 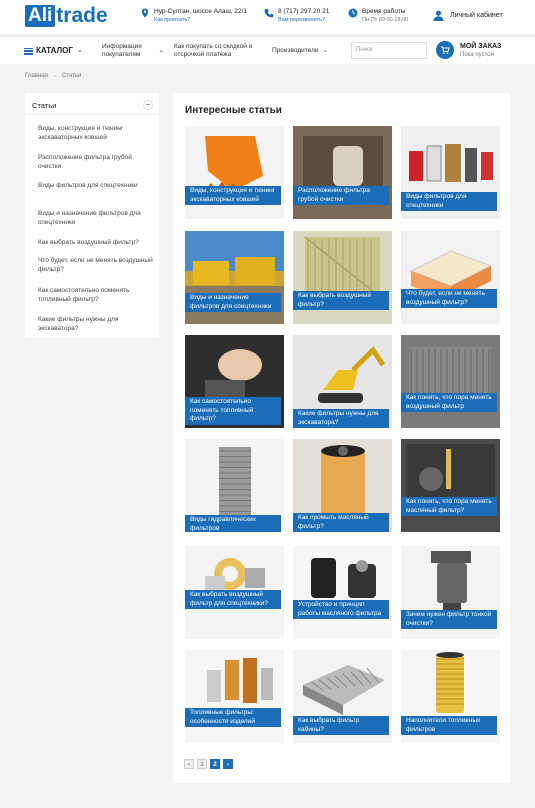 I want to click on article-card: Топливные фильтры: особенности изделий, so click(x=234, y=696).